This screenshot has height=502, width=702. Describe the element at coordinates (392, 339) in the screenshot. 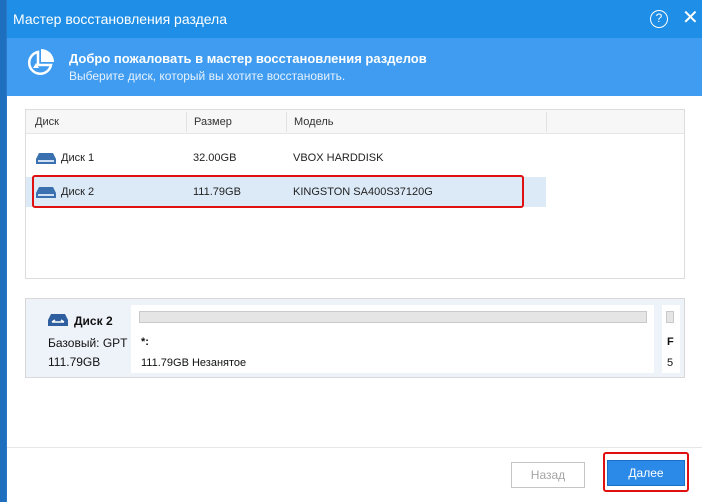

I see `partition-block: *: 111.79GB Незанятое` at that location.